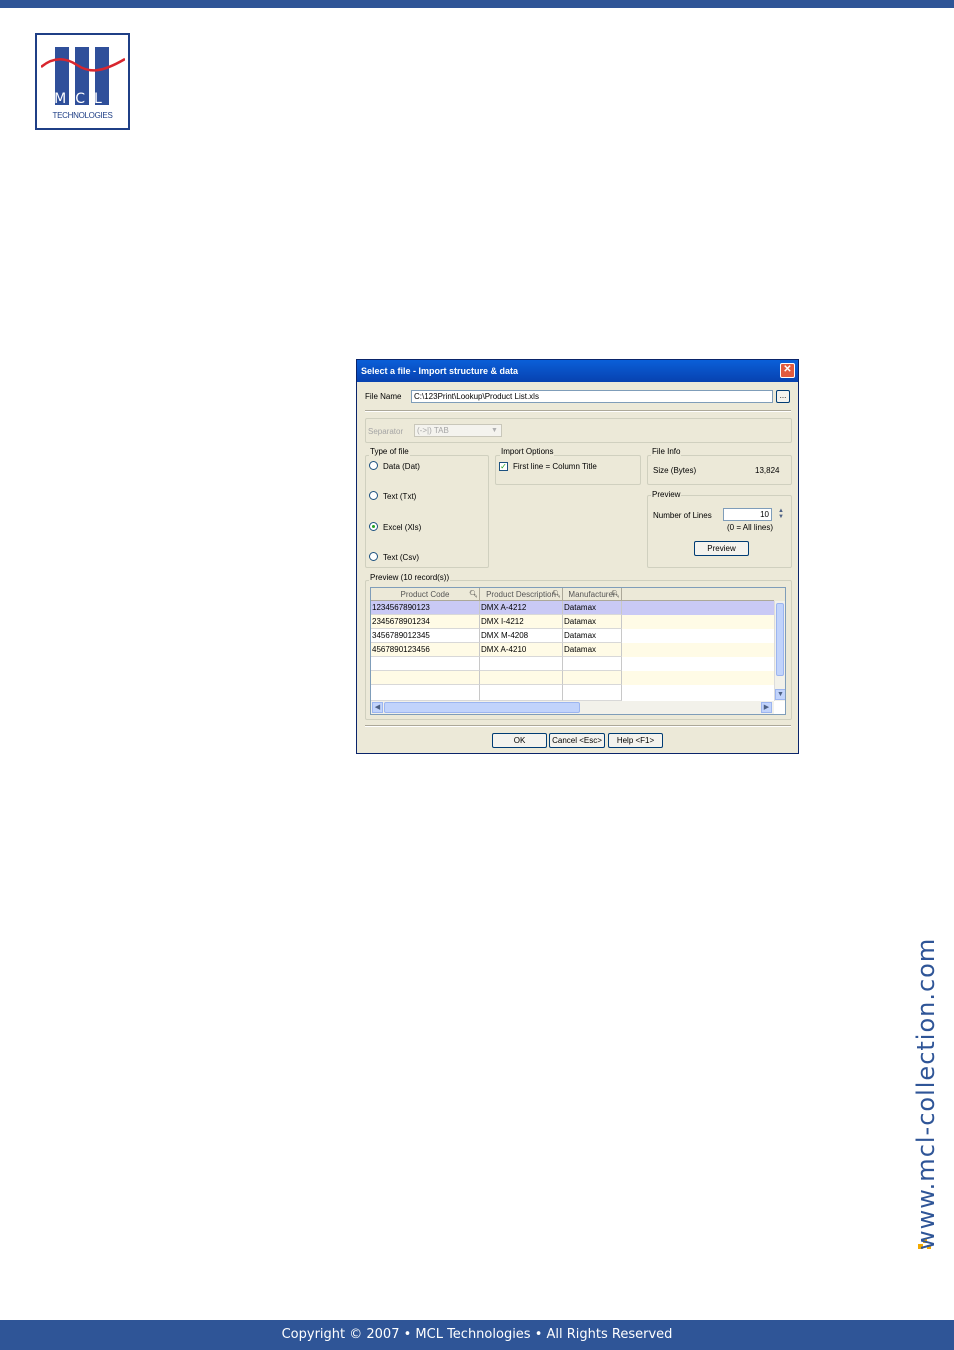 This screenshot has width=954, height=1350. Describe the element at coordinates (425, 636) in the screenshot. I see `cell-code: 3456789012345` at that location.